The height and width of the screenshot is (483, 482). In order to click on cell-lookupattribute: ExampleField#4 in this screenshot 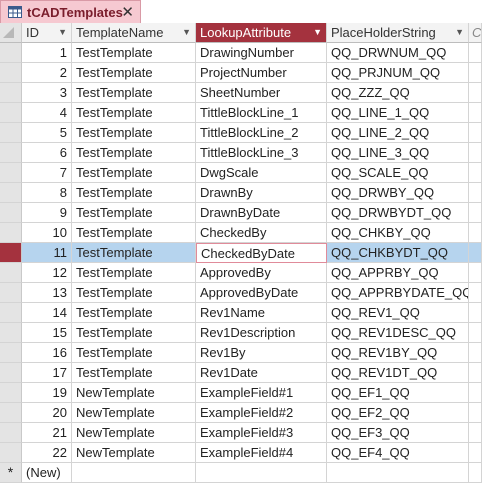, I will do `click(261, 453)`.